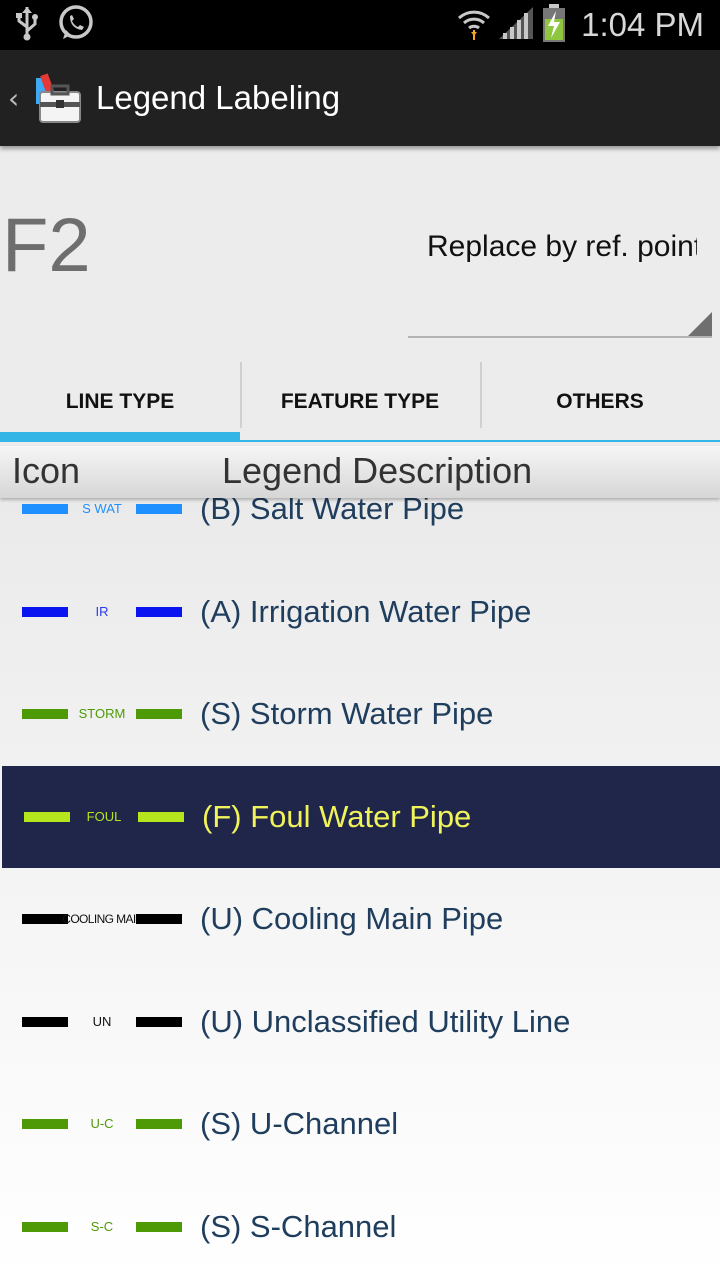 This screenshot has width=720, height=1280. I want to click on legend-description: (F) Foul Water Pipe, so click(337, 816).